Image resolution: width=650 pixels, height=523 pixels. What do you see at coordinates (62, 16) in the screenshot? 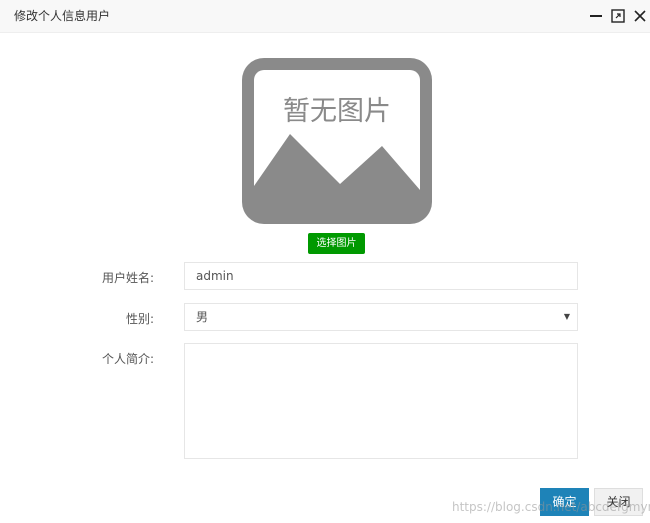
I see `dialog-title: 修改个人信息用户` at bounding box center [62, 16].